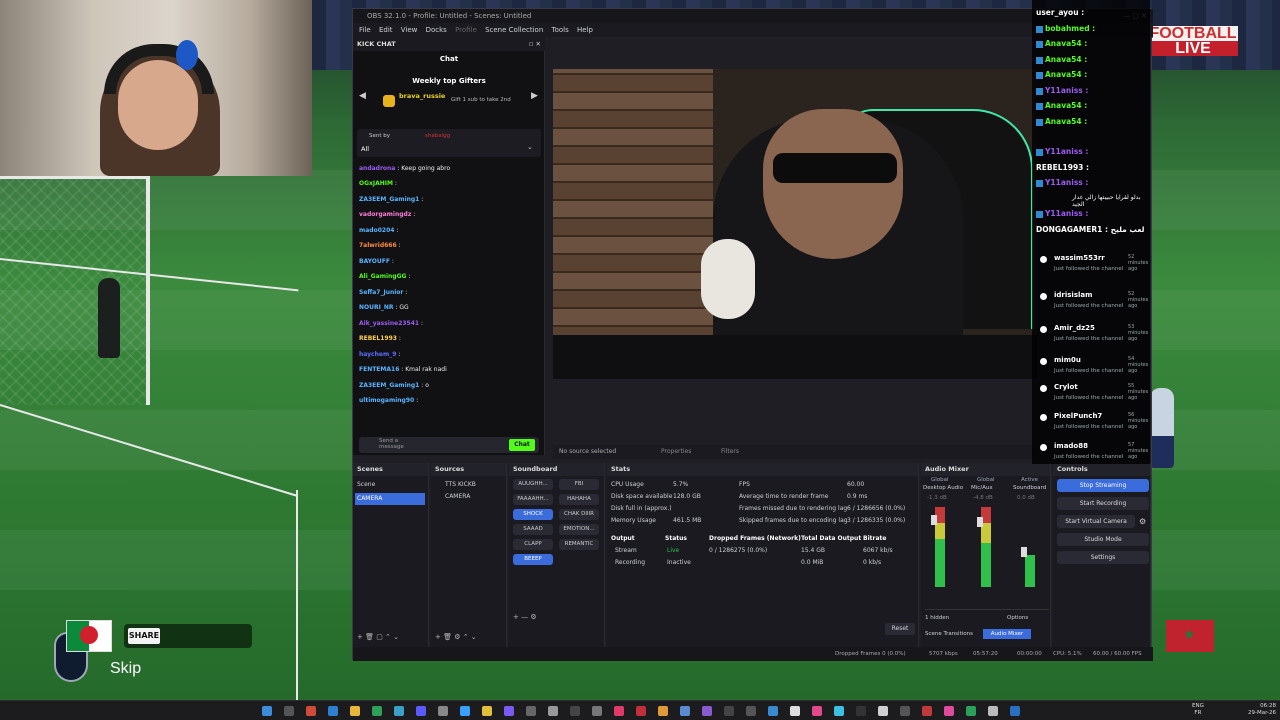 The height and width of the screenshot is (720, 1280). I want to click on heart-icon, so click(1043, 388).